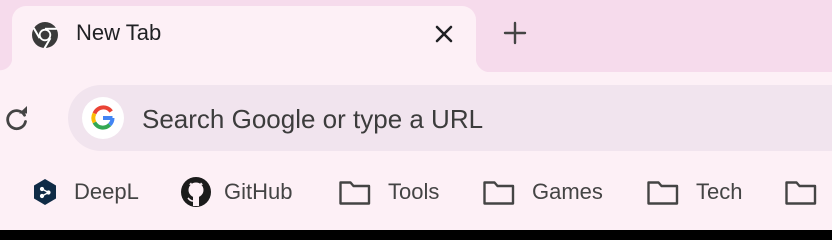  What do you see at coordinates (6, 65) in the screenshot?
I see `tab-corner-left` at bounding box center [6, 65].